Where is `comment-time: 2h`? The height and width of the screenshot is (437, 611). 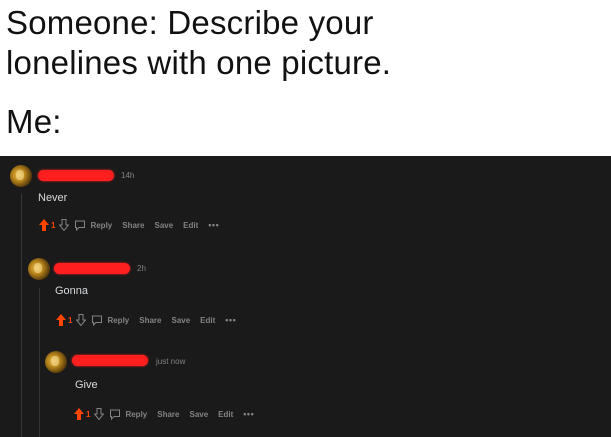 comment-time: 2h is located at coordinates (141, 268).